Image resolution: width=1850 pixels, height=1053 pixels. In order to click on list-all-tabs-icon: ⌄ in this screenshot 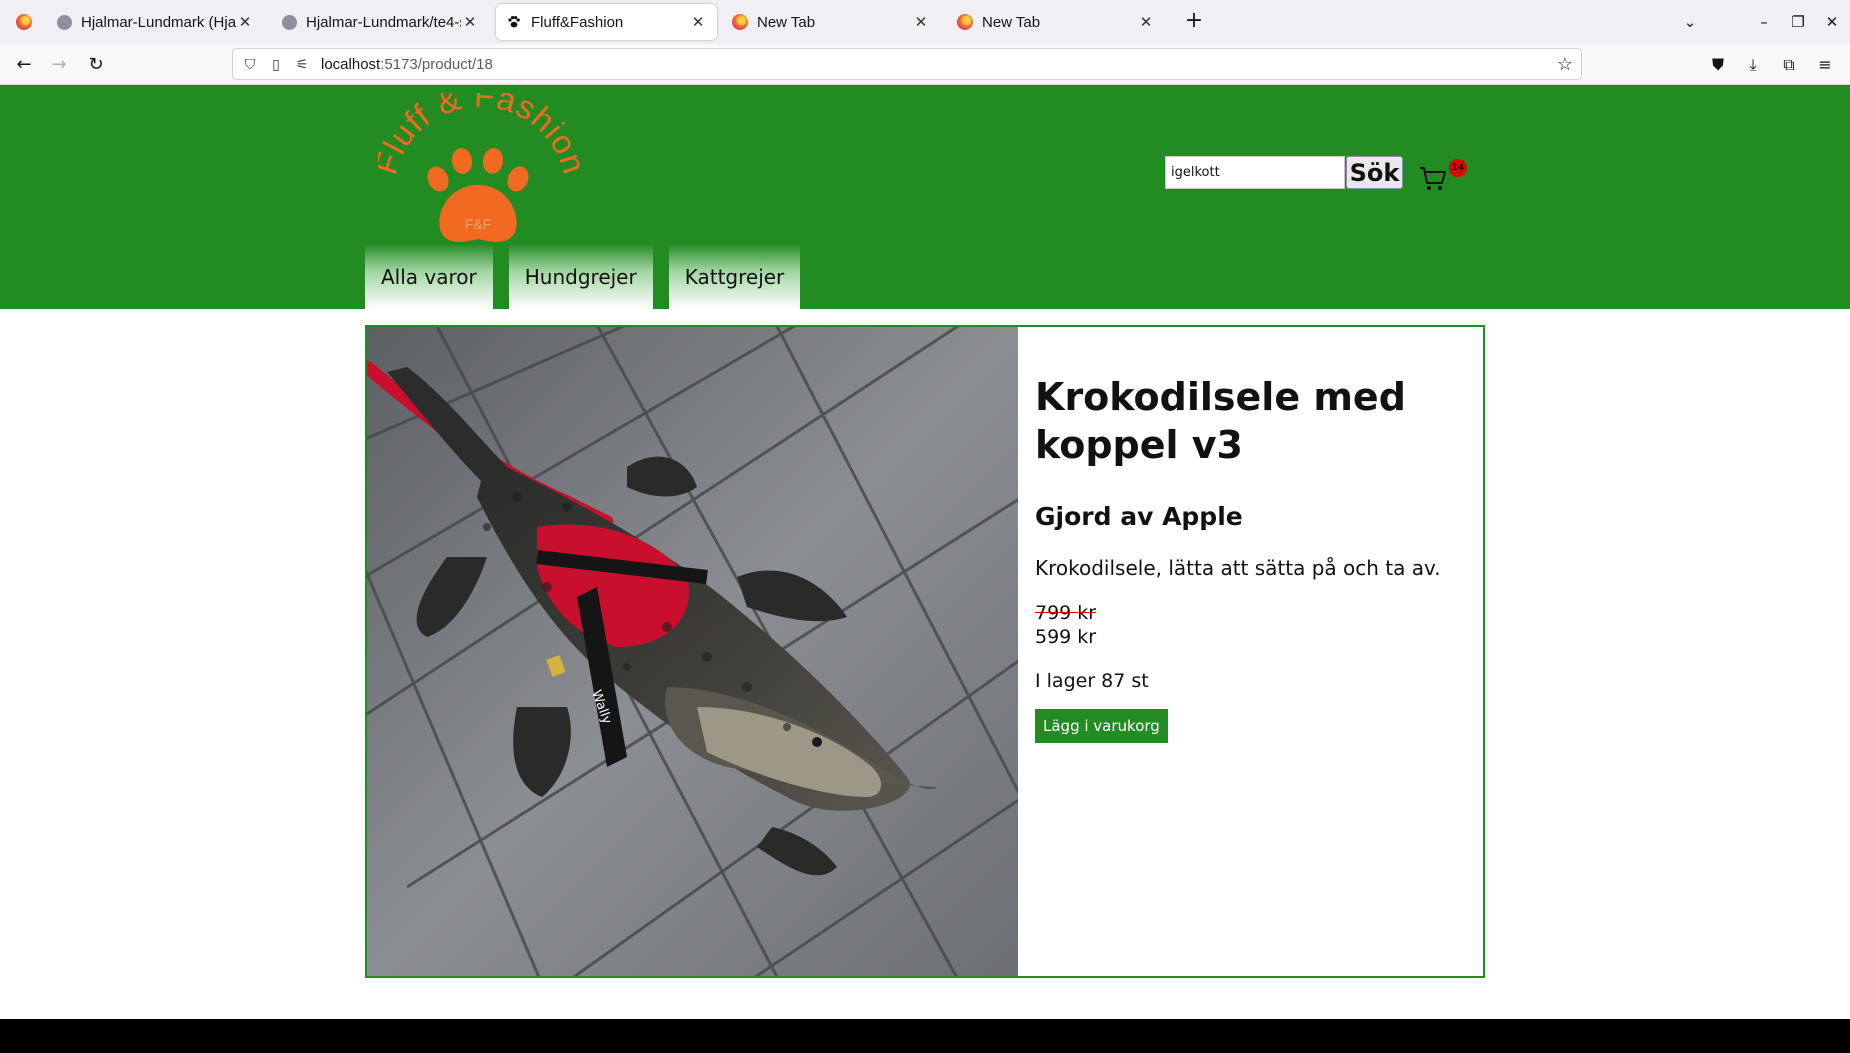, I will do `click(1690, 22)`.